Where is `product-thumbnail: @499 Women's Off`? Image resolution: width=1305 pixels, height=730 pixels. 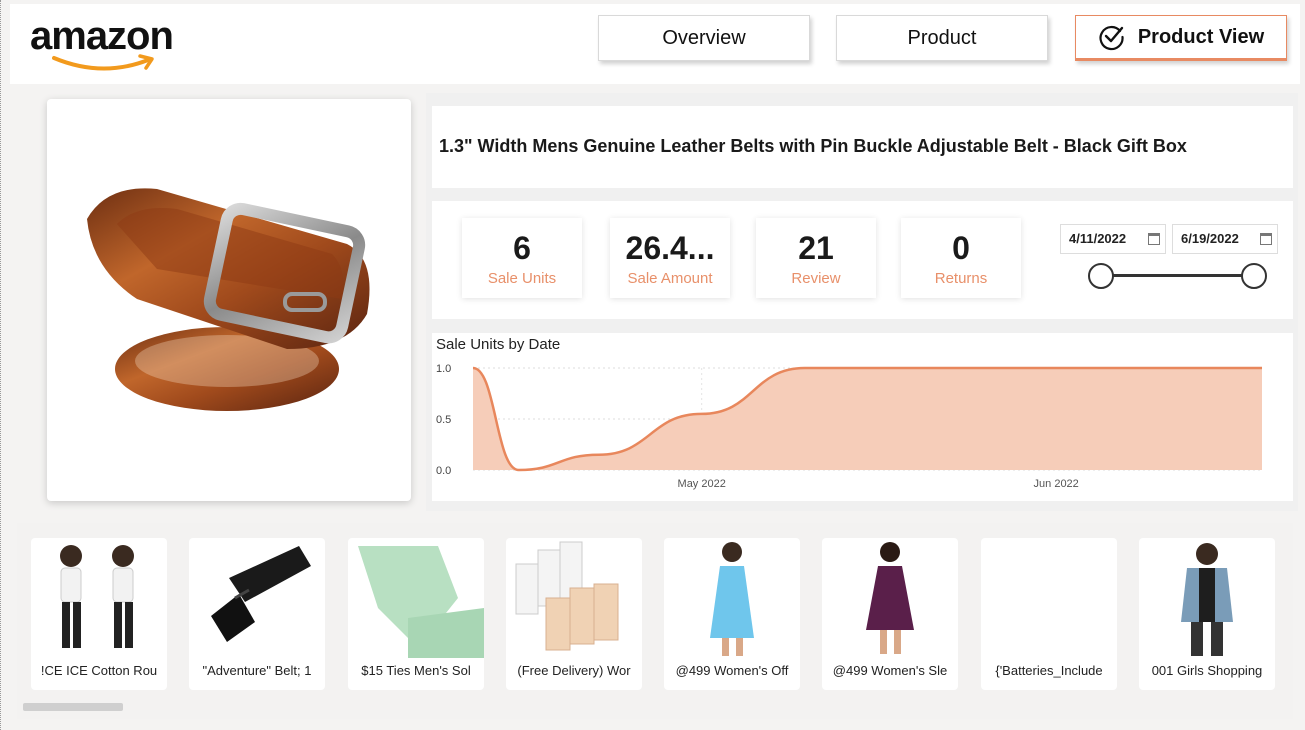
product-thumbnail: @499 Women's Off is located at coordinates (732, 614).